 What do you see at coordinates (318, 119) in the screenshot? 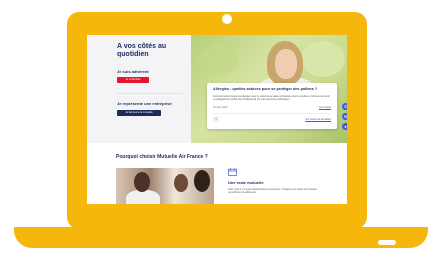
I see `all-news-link: Voir toutes les actualités` at bounding box center [318, 119].